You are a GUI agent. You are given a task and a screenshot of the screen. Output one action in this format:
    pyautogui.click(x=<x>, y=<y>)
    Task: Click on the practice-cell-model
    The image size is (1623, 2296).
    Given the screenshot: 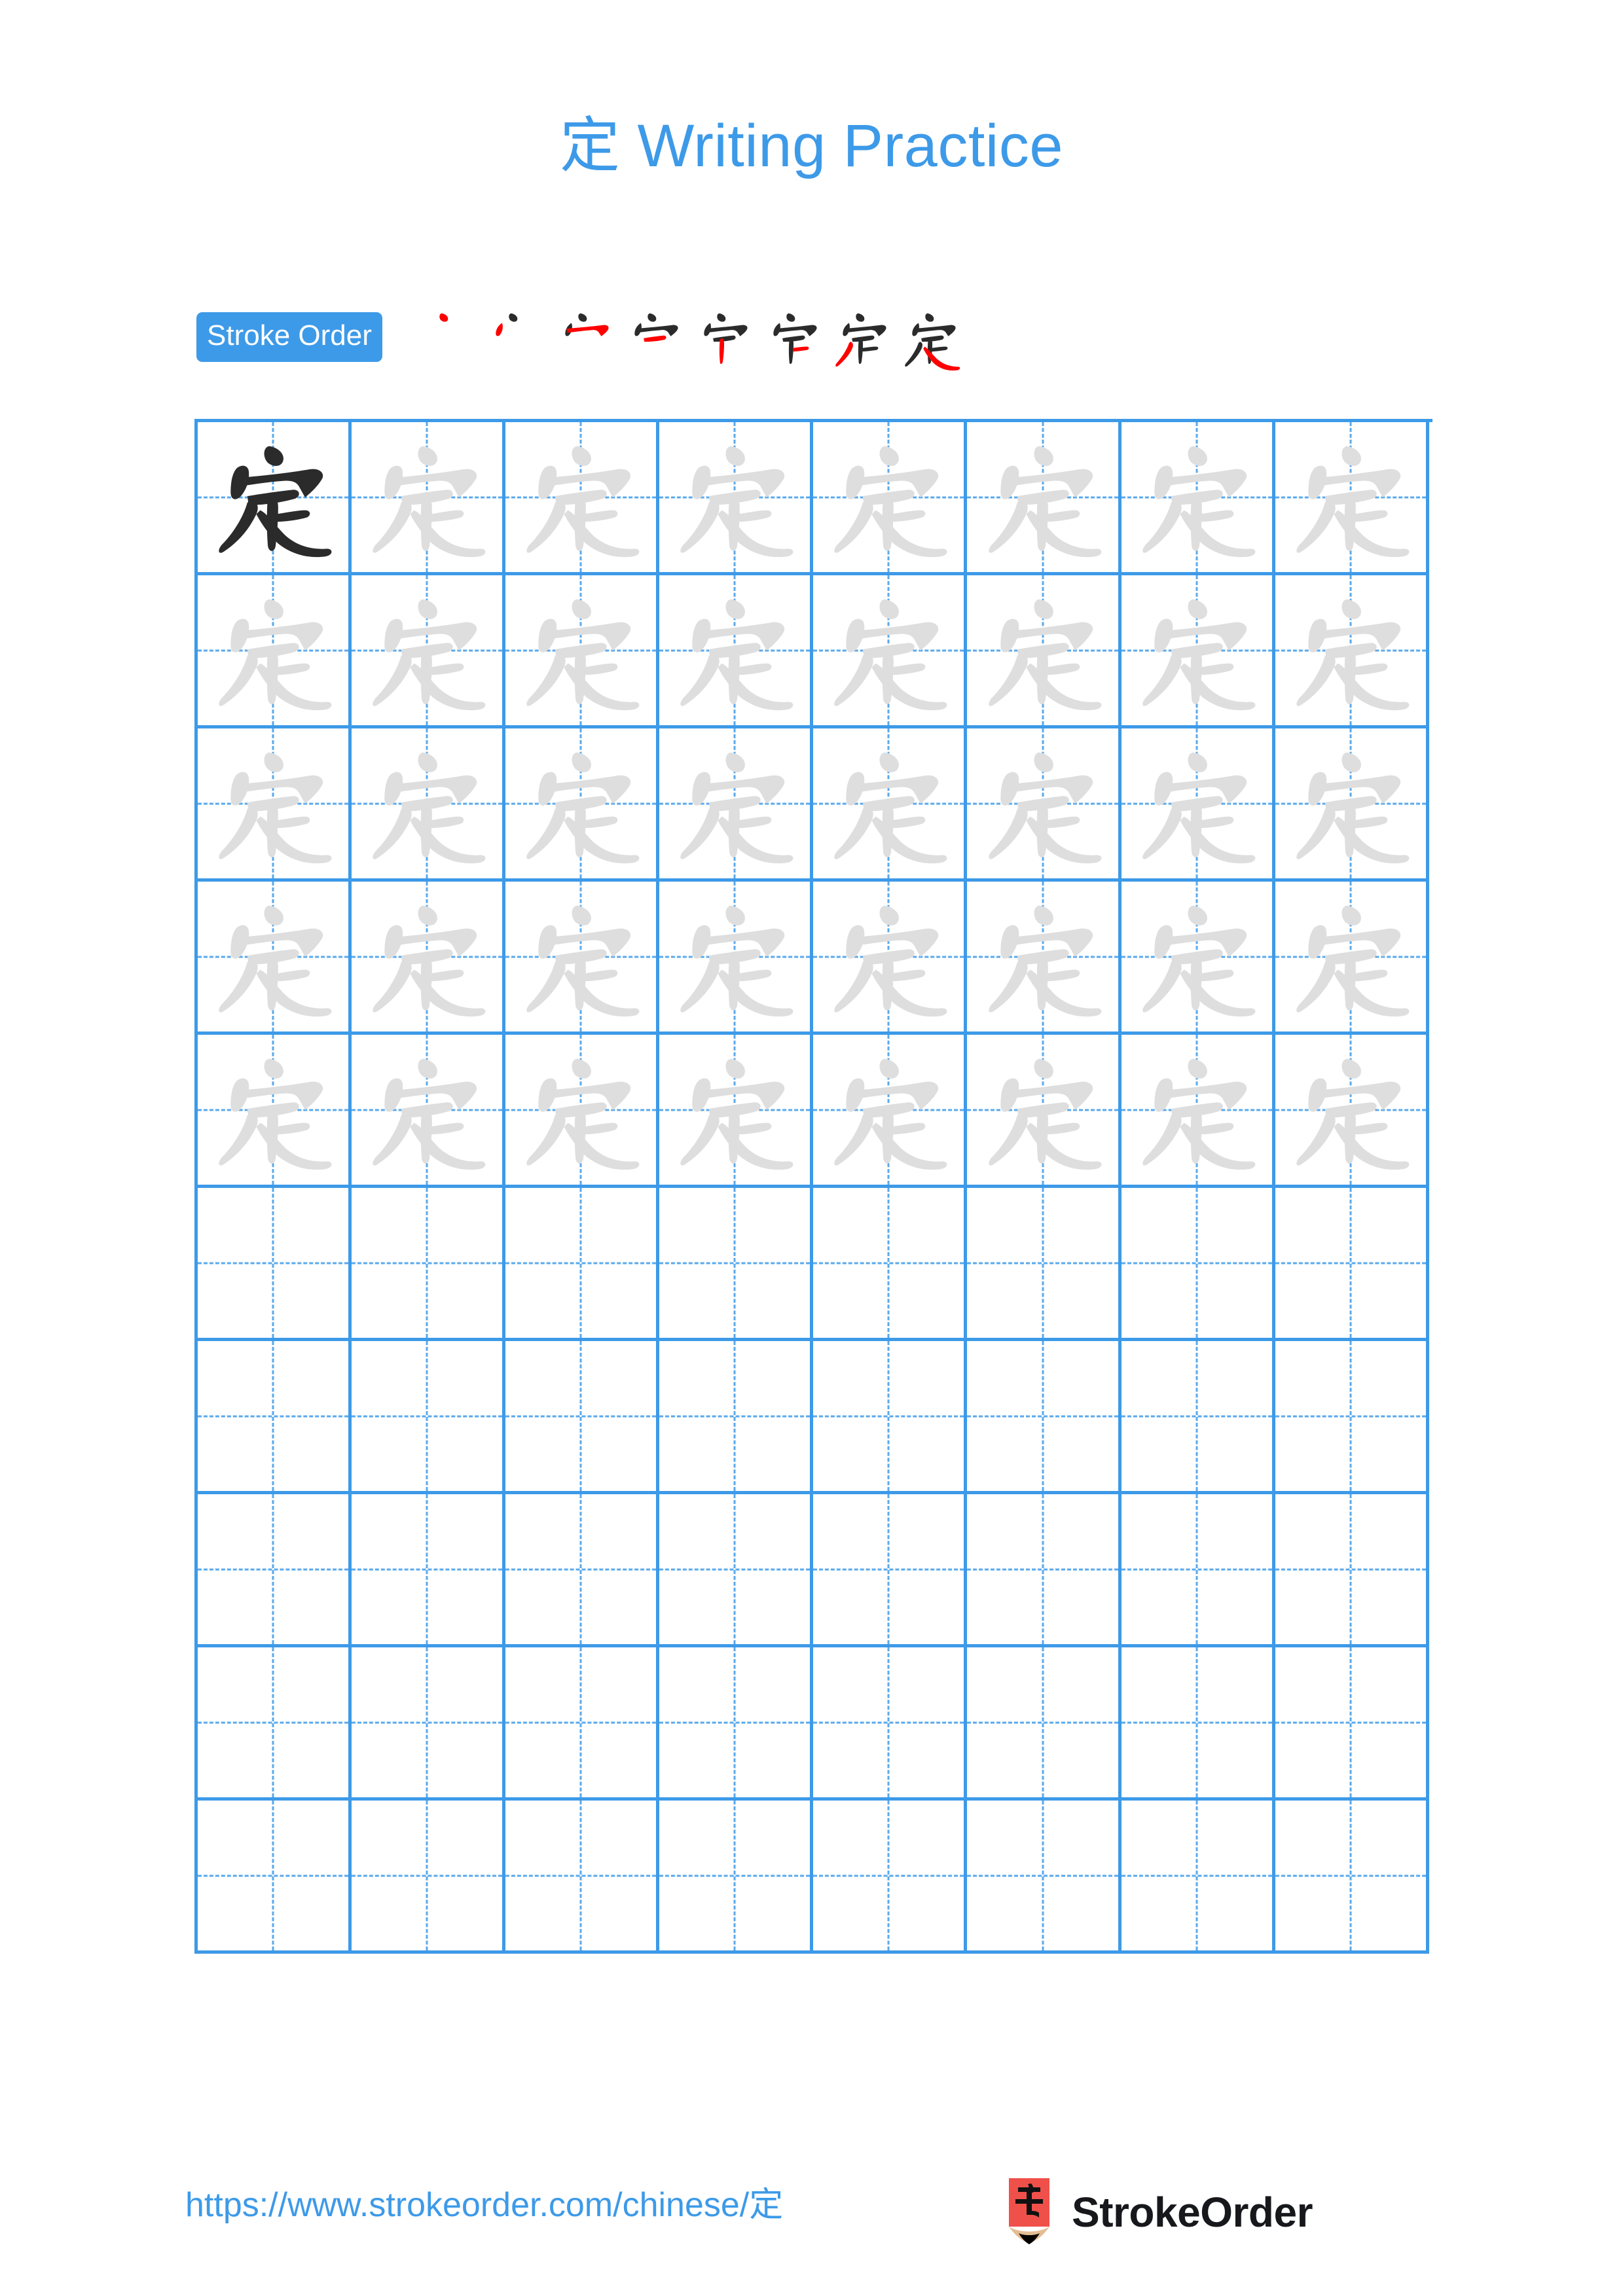 What is the action you would take?
    pyautogui.click(x=275, y=498)
    